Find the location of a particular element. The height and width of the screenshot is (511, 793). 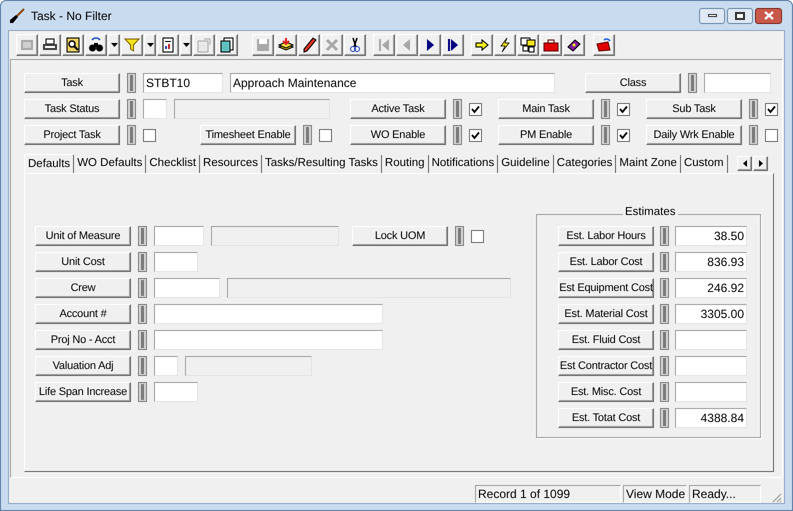

field-label-button: Proj No - Acct is located at coordinates (83, 340).